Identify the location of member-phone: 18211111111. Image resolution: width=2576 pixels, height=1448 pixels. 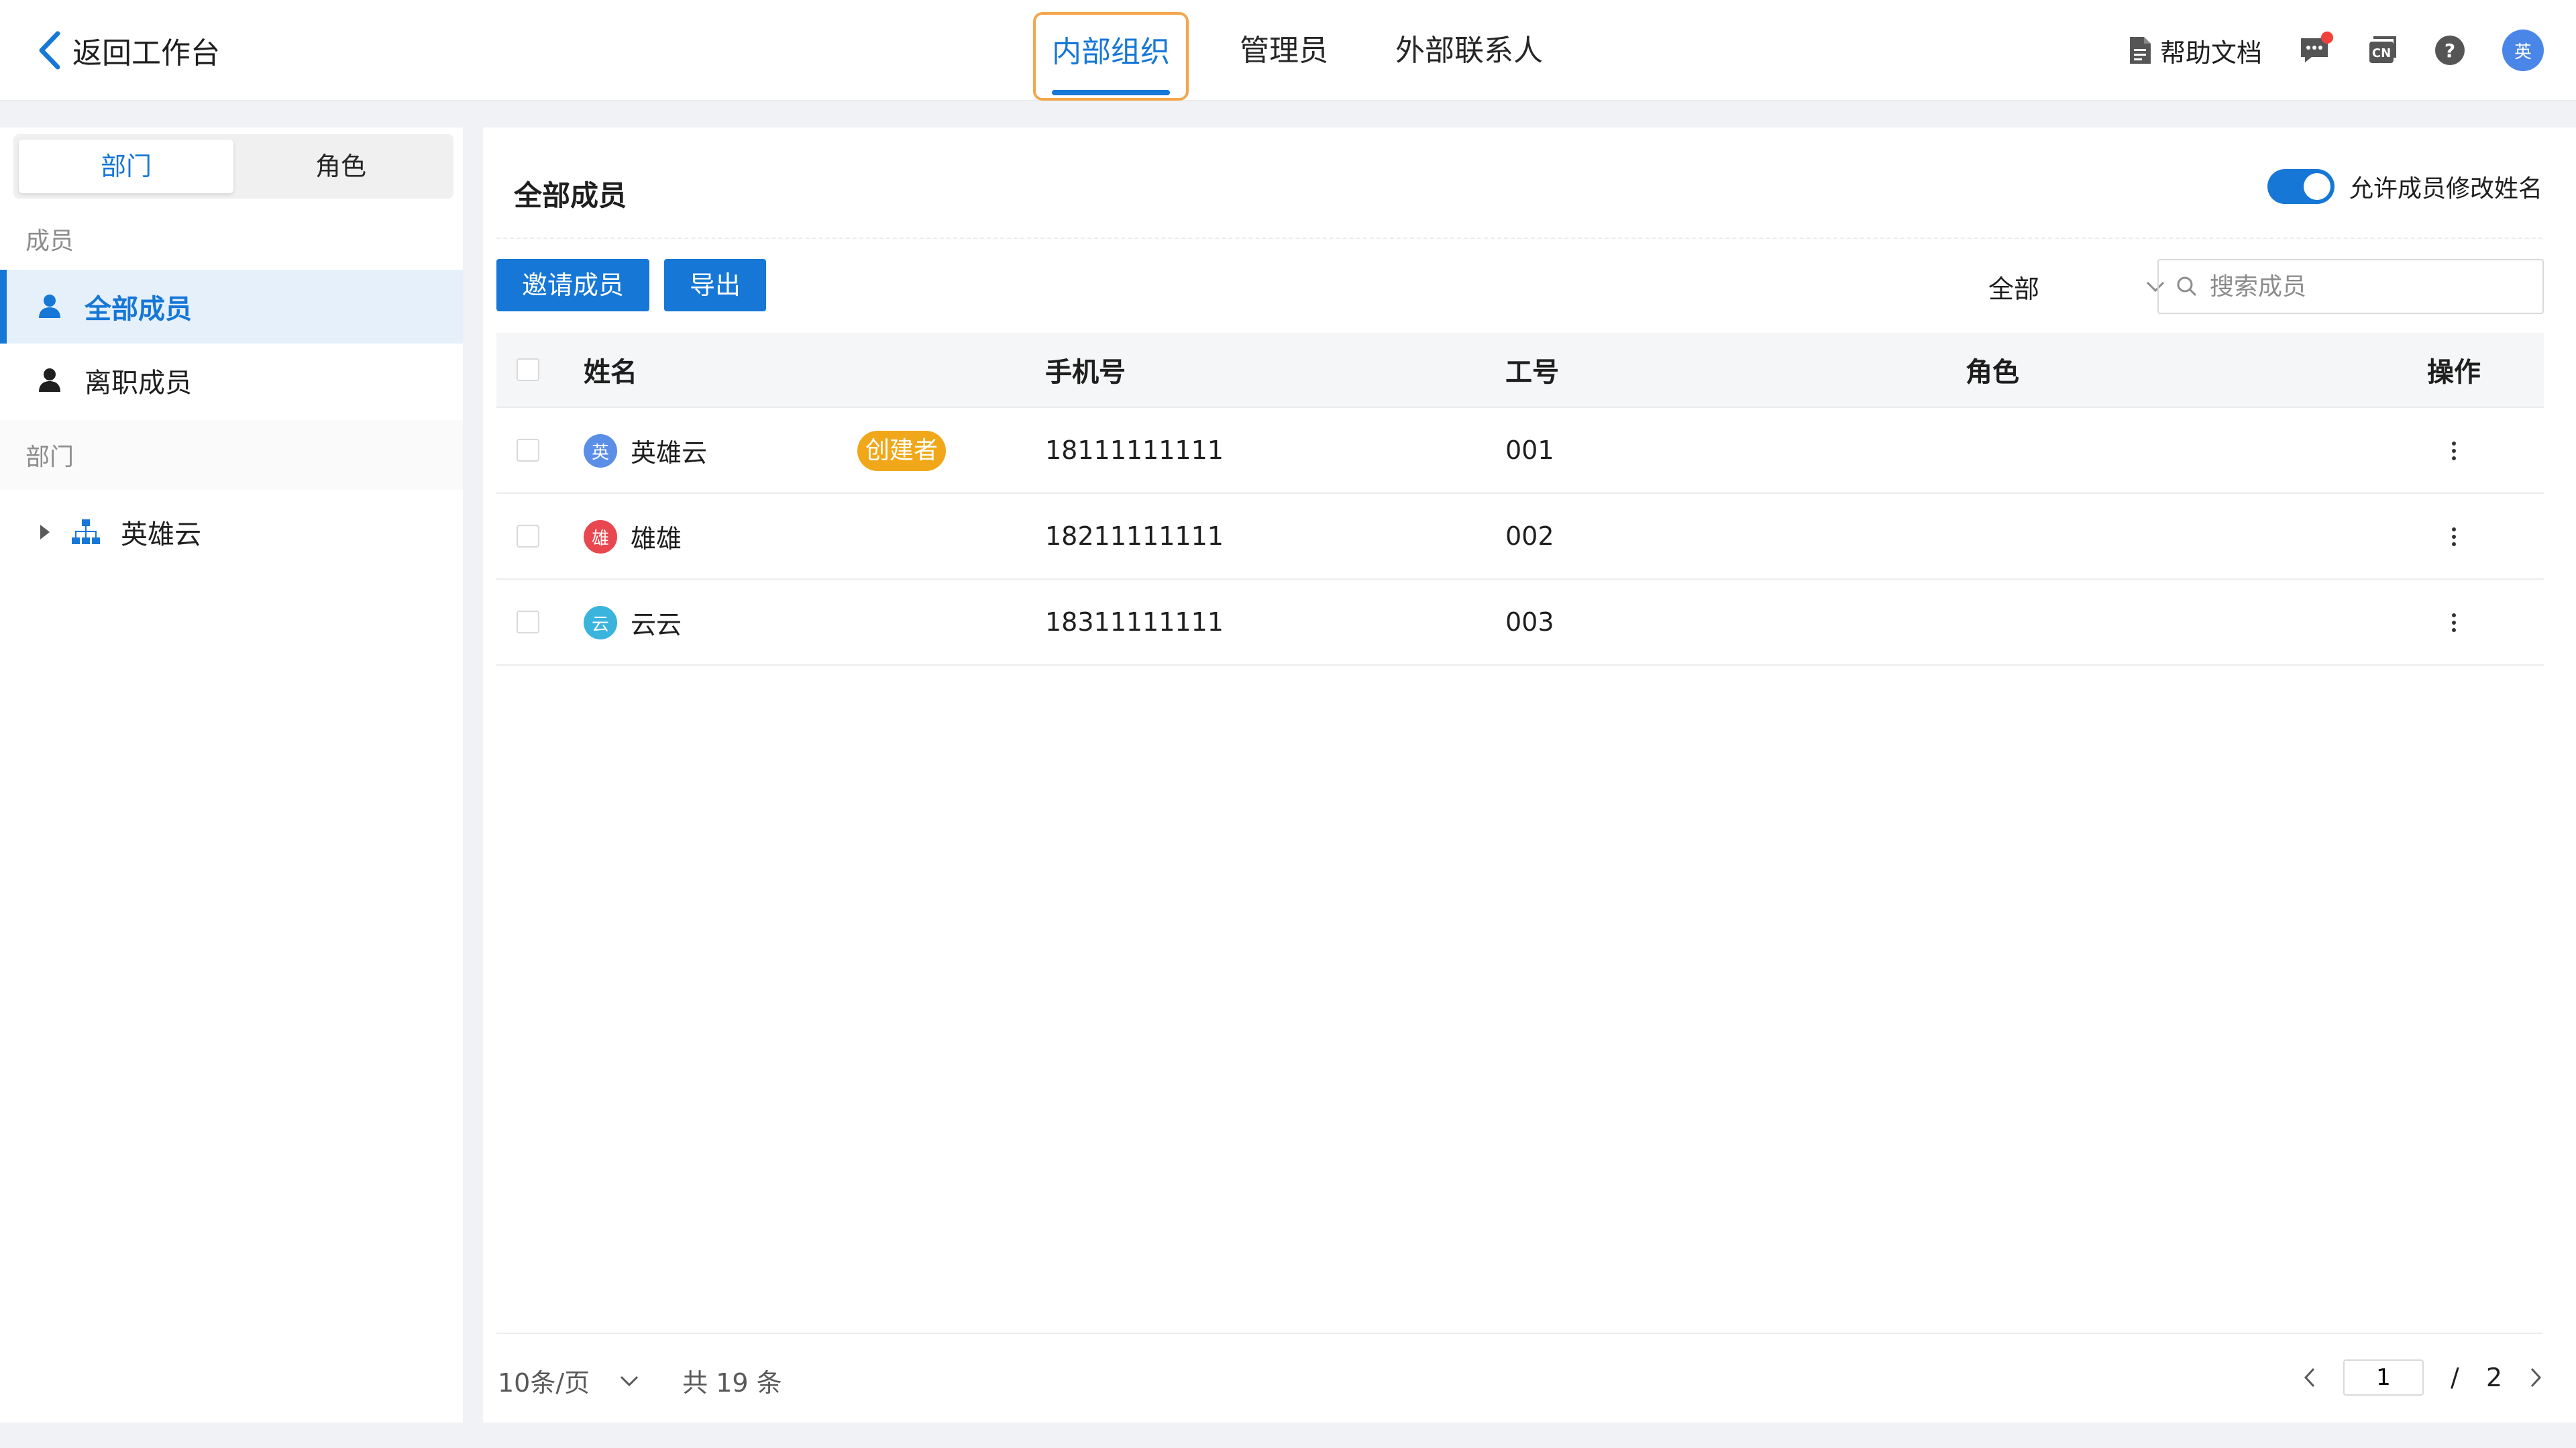
(1134, 536).